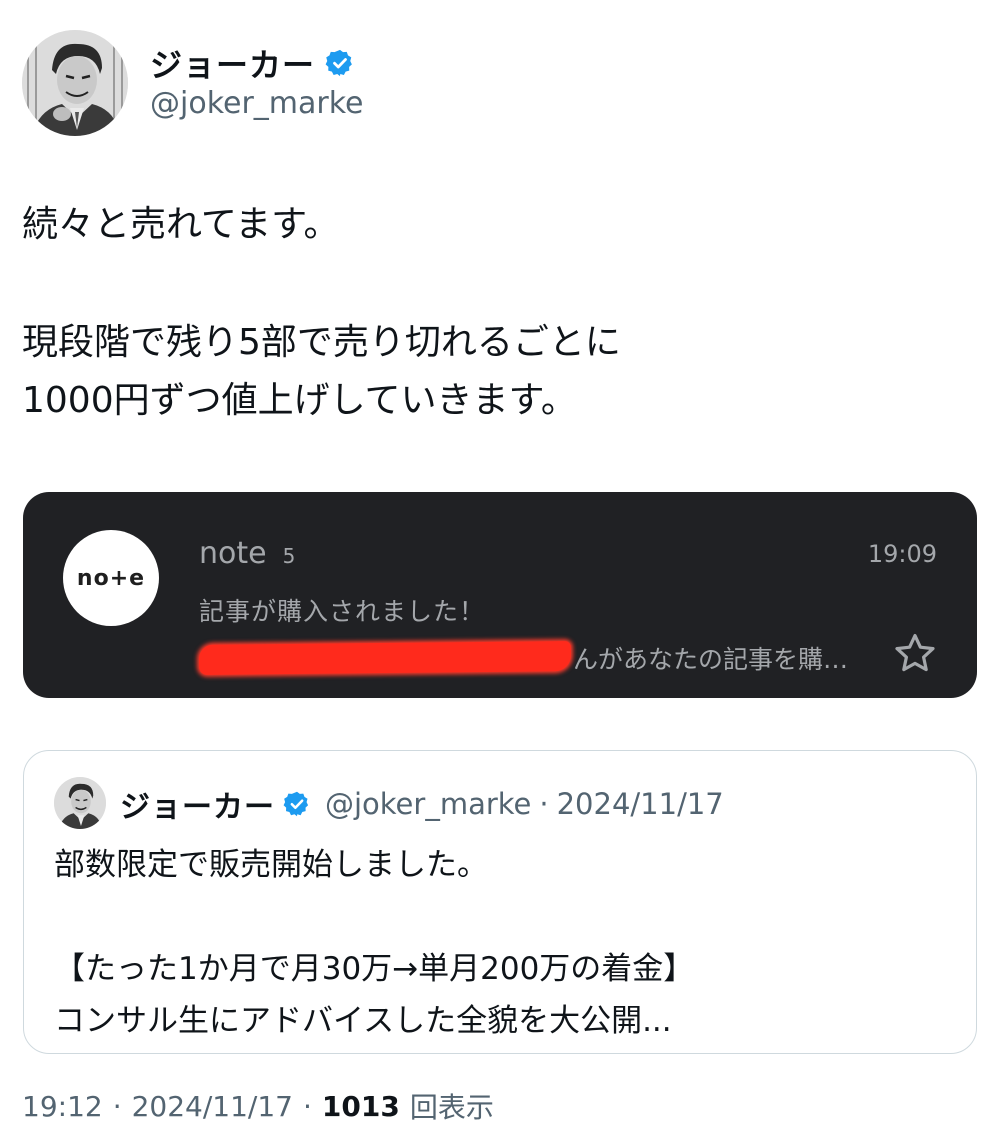 The height and width of the screenshot is (1146, 1000). What do you see at coordinates (232, 63) in the screenshot?
I see `author-display-name: ジョーカー` at bounding box center [232, 63].